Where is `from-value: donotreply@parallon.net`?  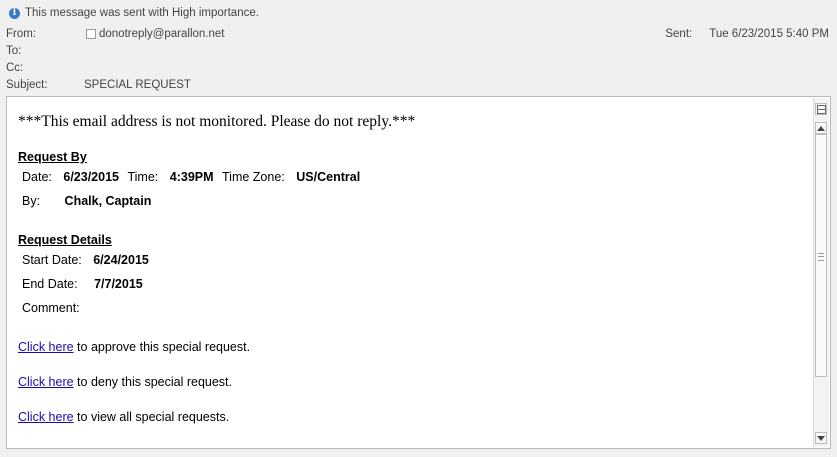
from-value: donotreply@parallon.net is located at coordinates (155, 34).